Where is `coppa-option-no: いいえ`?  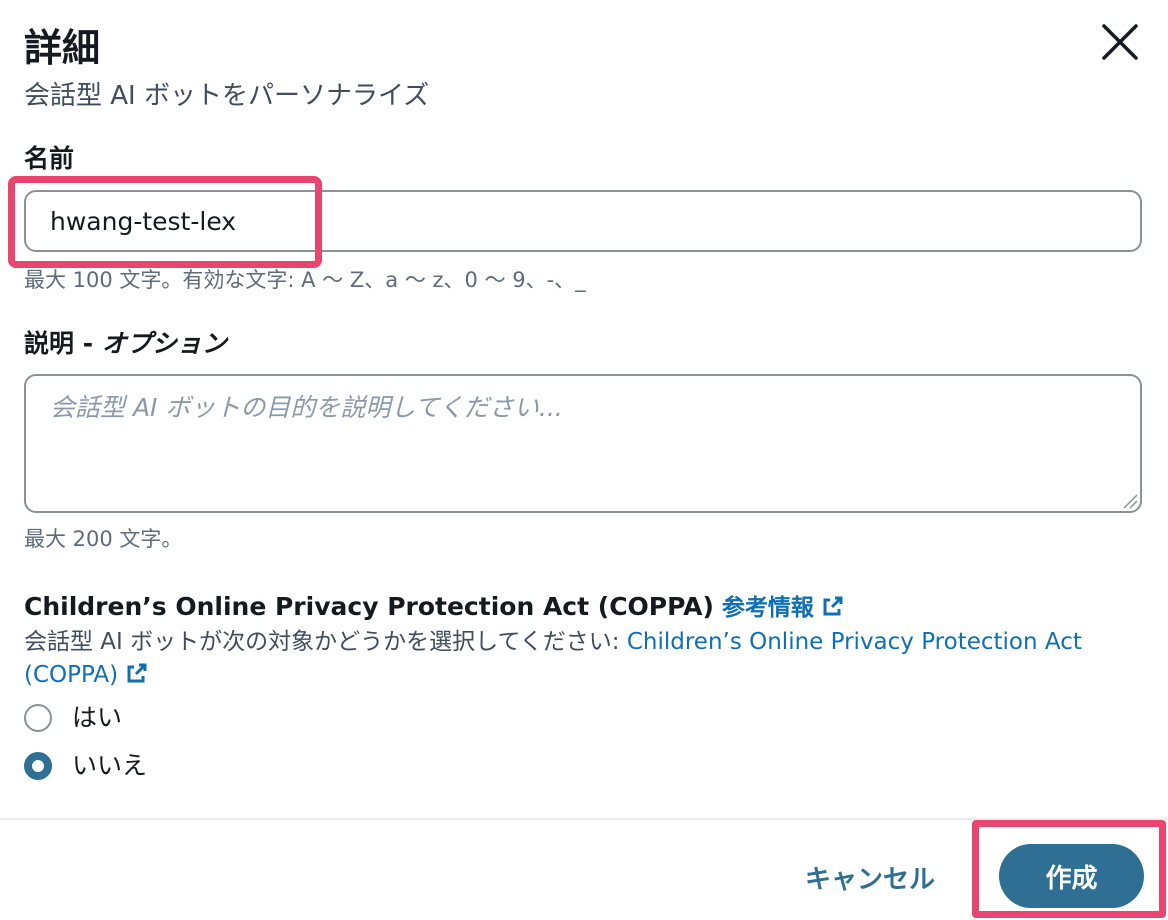
coppa-option-no: いいえ is located at coordinates (85, 766).